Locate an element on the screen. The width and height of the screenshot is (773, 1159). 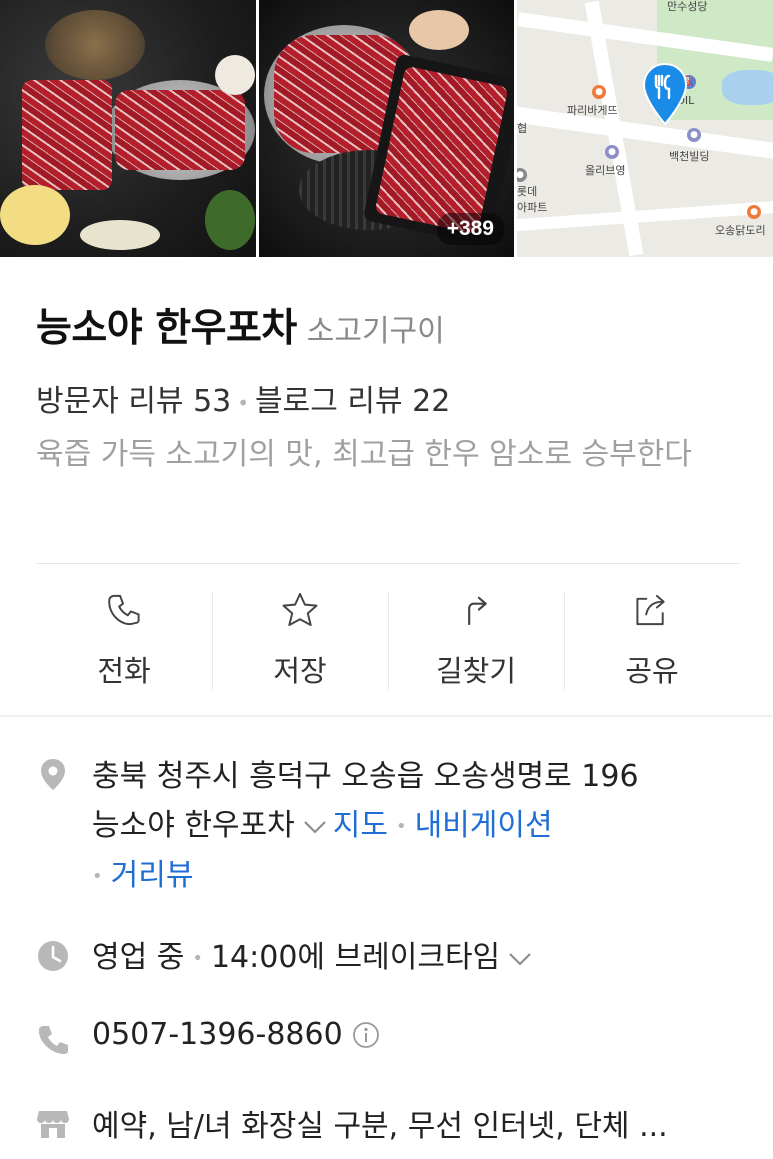
phone-row: 0507-1396-8860 is located at coordinates (236, 1034).